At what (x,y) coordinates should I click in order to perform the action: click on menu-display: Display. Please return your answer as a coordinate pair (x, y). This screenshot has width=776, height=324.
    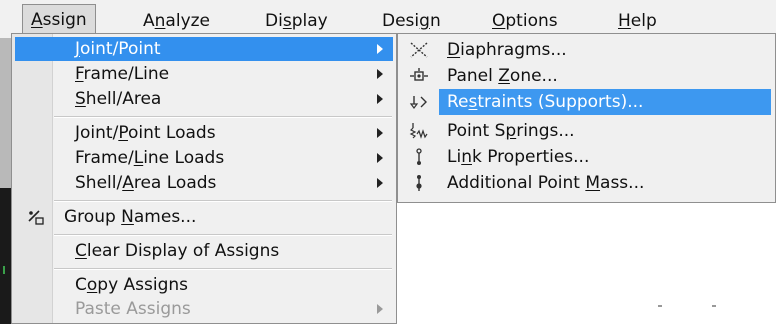
    Looking at the image, I should click on (296, 21).